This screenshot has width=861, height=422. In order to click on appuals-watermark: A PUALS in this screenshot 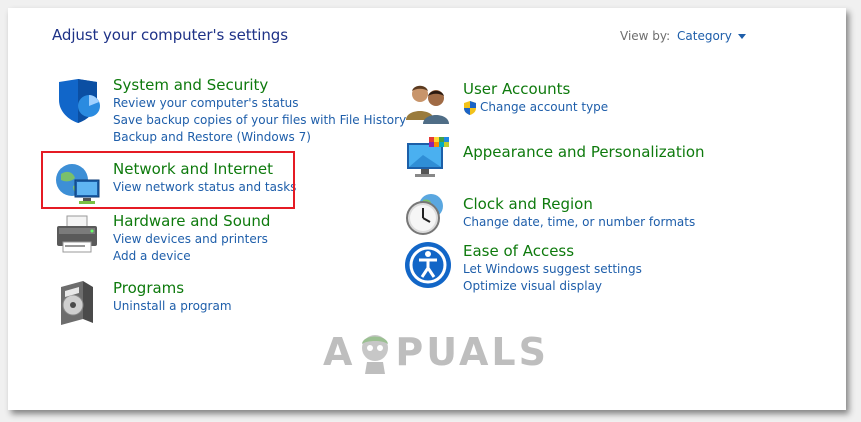, I will do `click(436, 352)`.